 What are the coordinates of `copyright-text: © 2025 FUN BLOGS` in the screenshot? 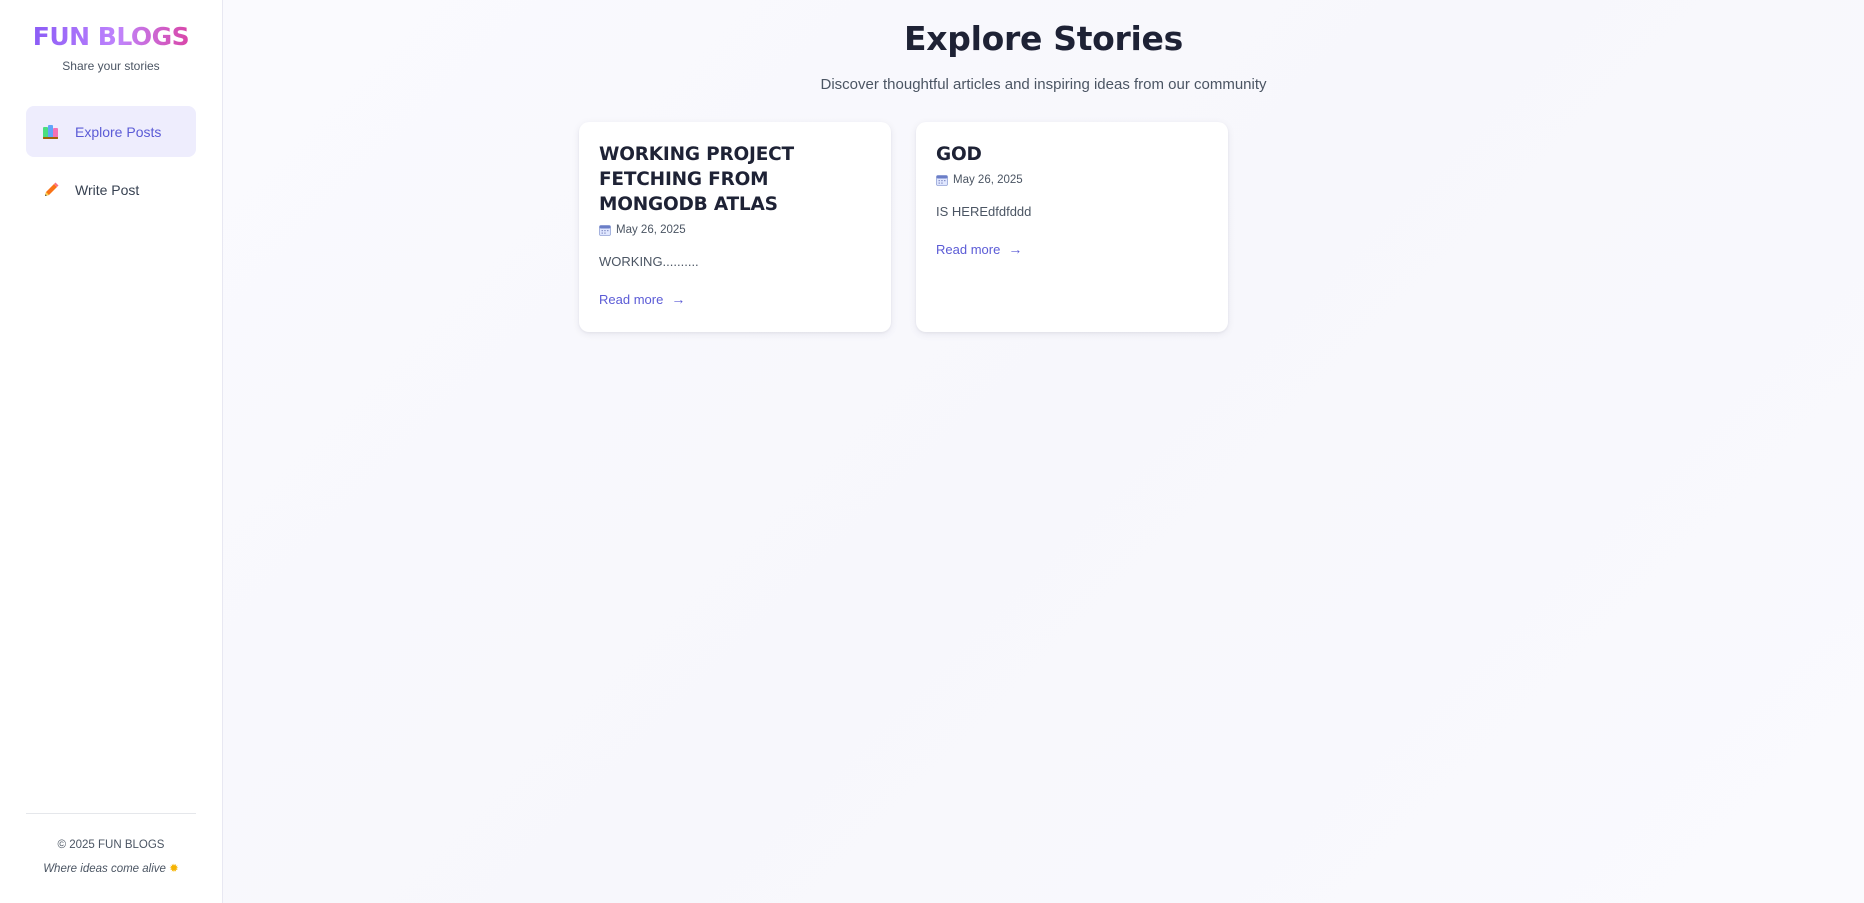 It's located at (111, 845).